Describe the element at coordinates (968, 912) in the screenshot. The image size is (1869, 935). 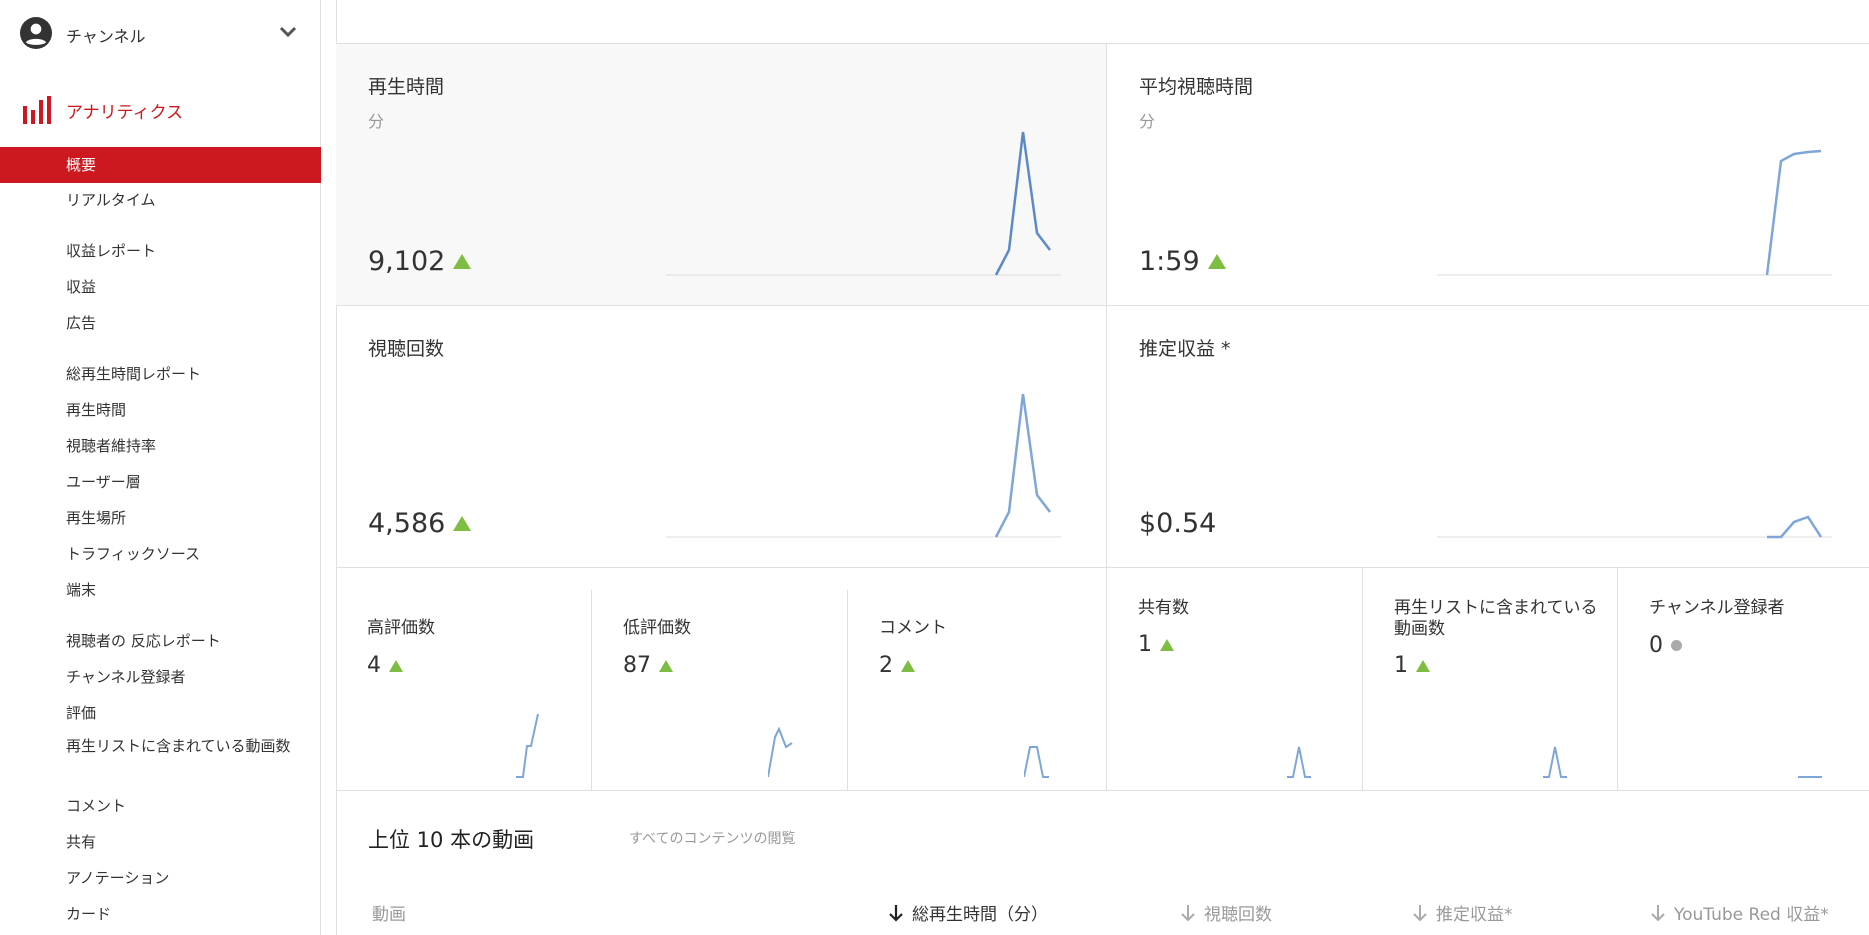
I see `col-watch-time: 総再生時間（分）` at that location.